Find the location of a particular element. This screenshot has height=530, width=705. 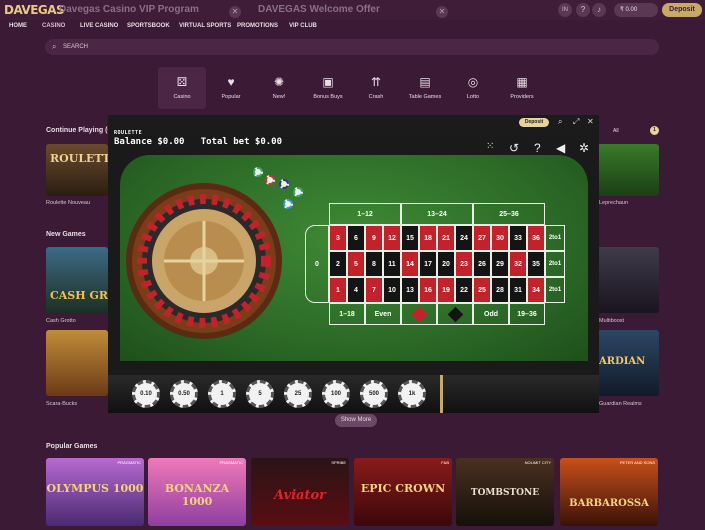

number-cell-0: 0 is located at coordinates (317, 264).